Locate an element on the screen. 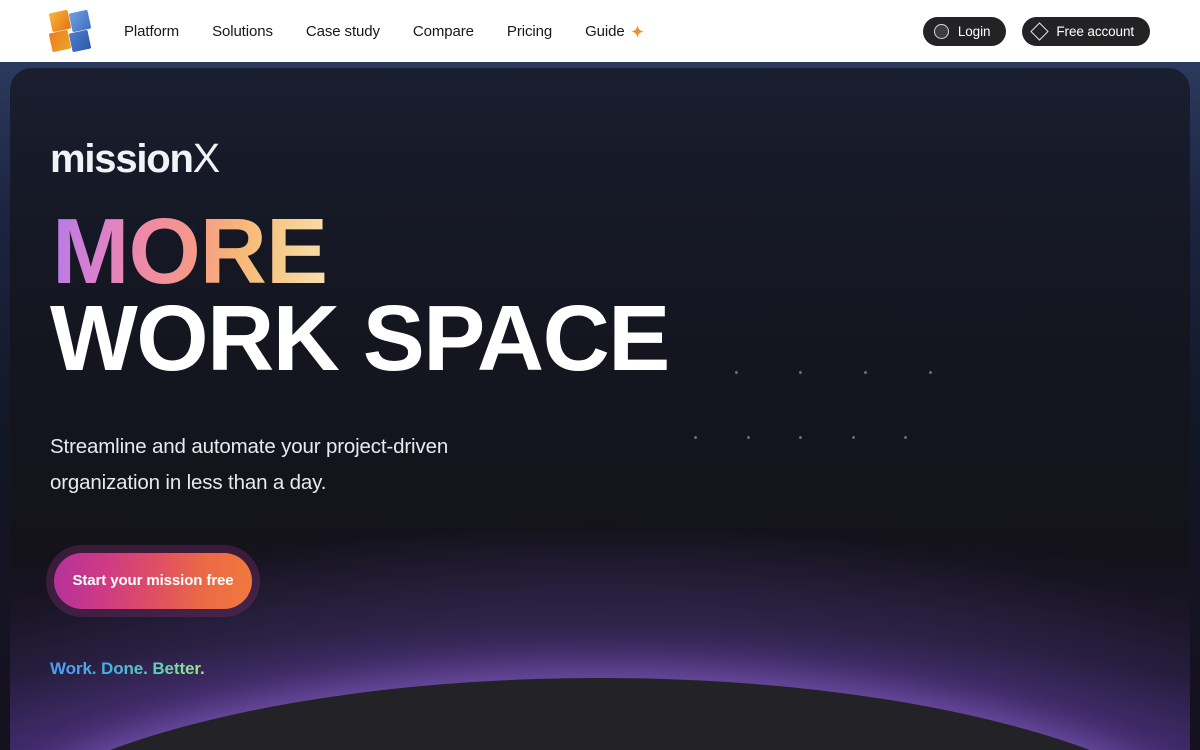 The width and height of the screenshot is (1200, 750). nav-item-guide: Guide is located at coordinates (614, 31).